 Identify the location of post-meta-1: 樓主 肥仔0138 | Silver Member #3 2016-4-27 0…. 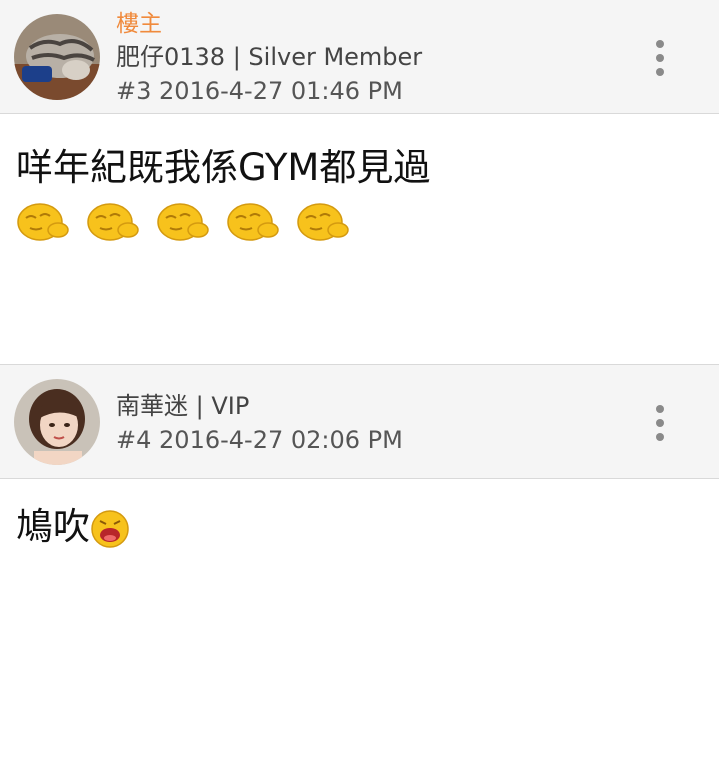
(269, 58).